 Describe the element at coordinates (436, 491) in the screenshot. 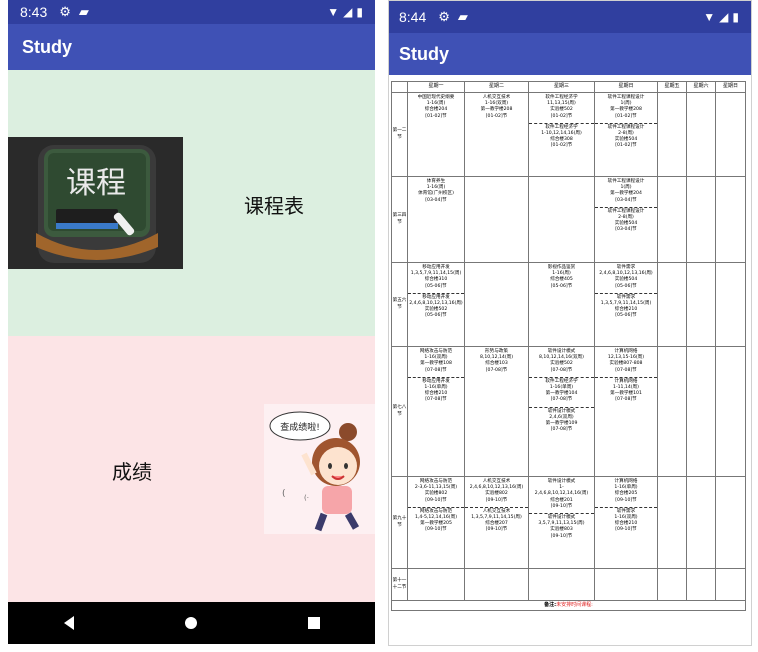

I see `course-entry: 网络攻击与防范 2-3,6-11,13,15(周) 实验楼802 [09-10]节` at that location.